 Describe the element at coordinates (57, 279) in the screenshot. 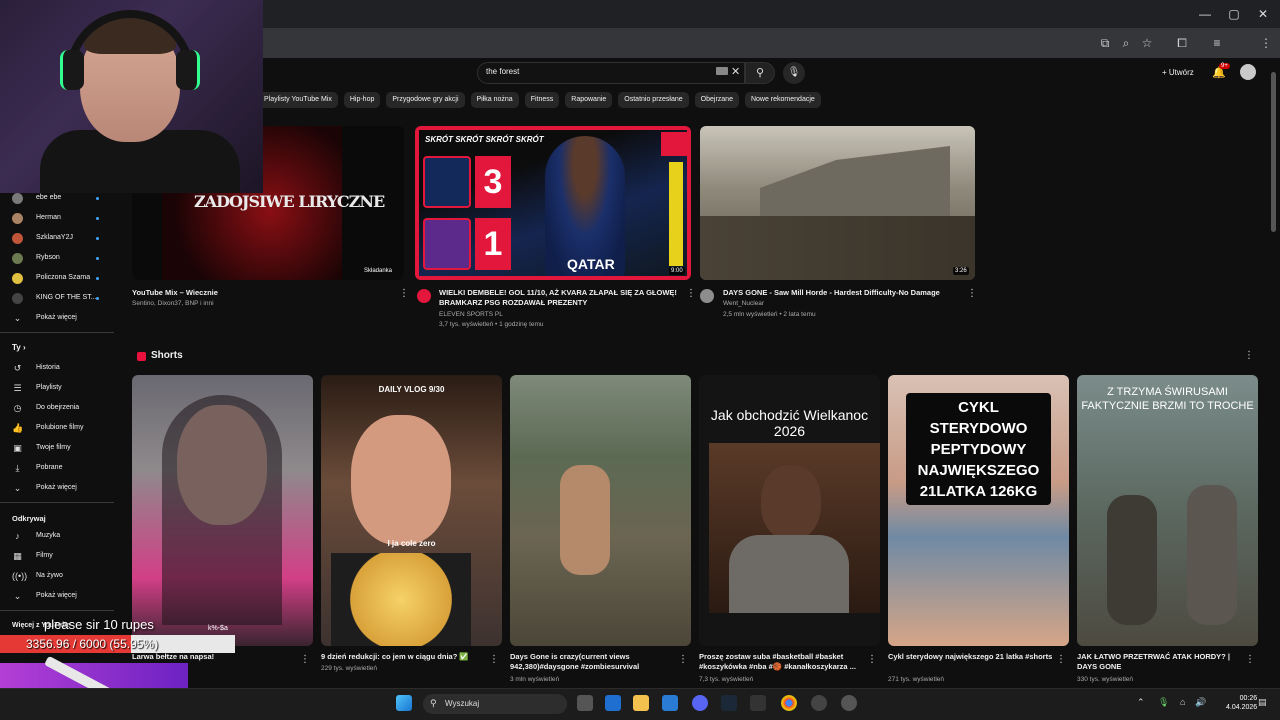

I see `sidebar-sub-4: Policzona Szama` at that location.